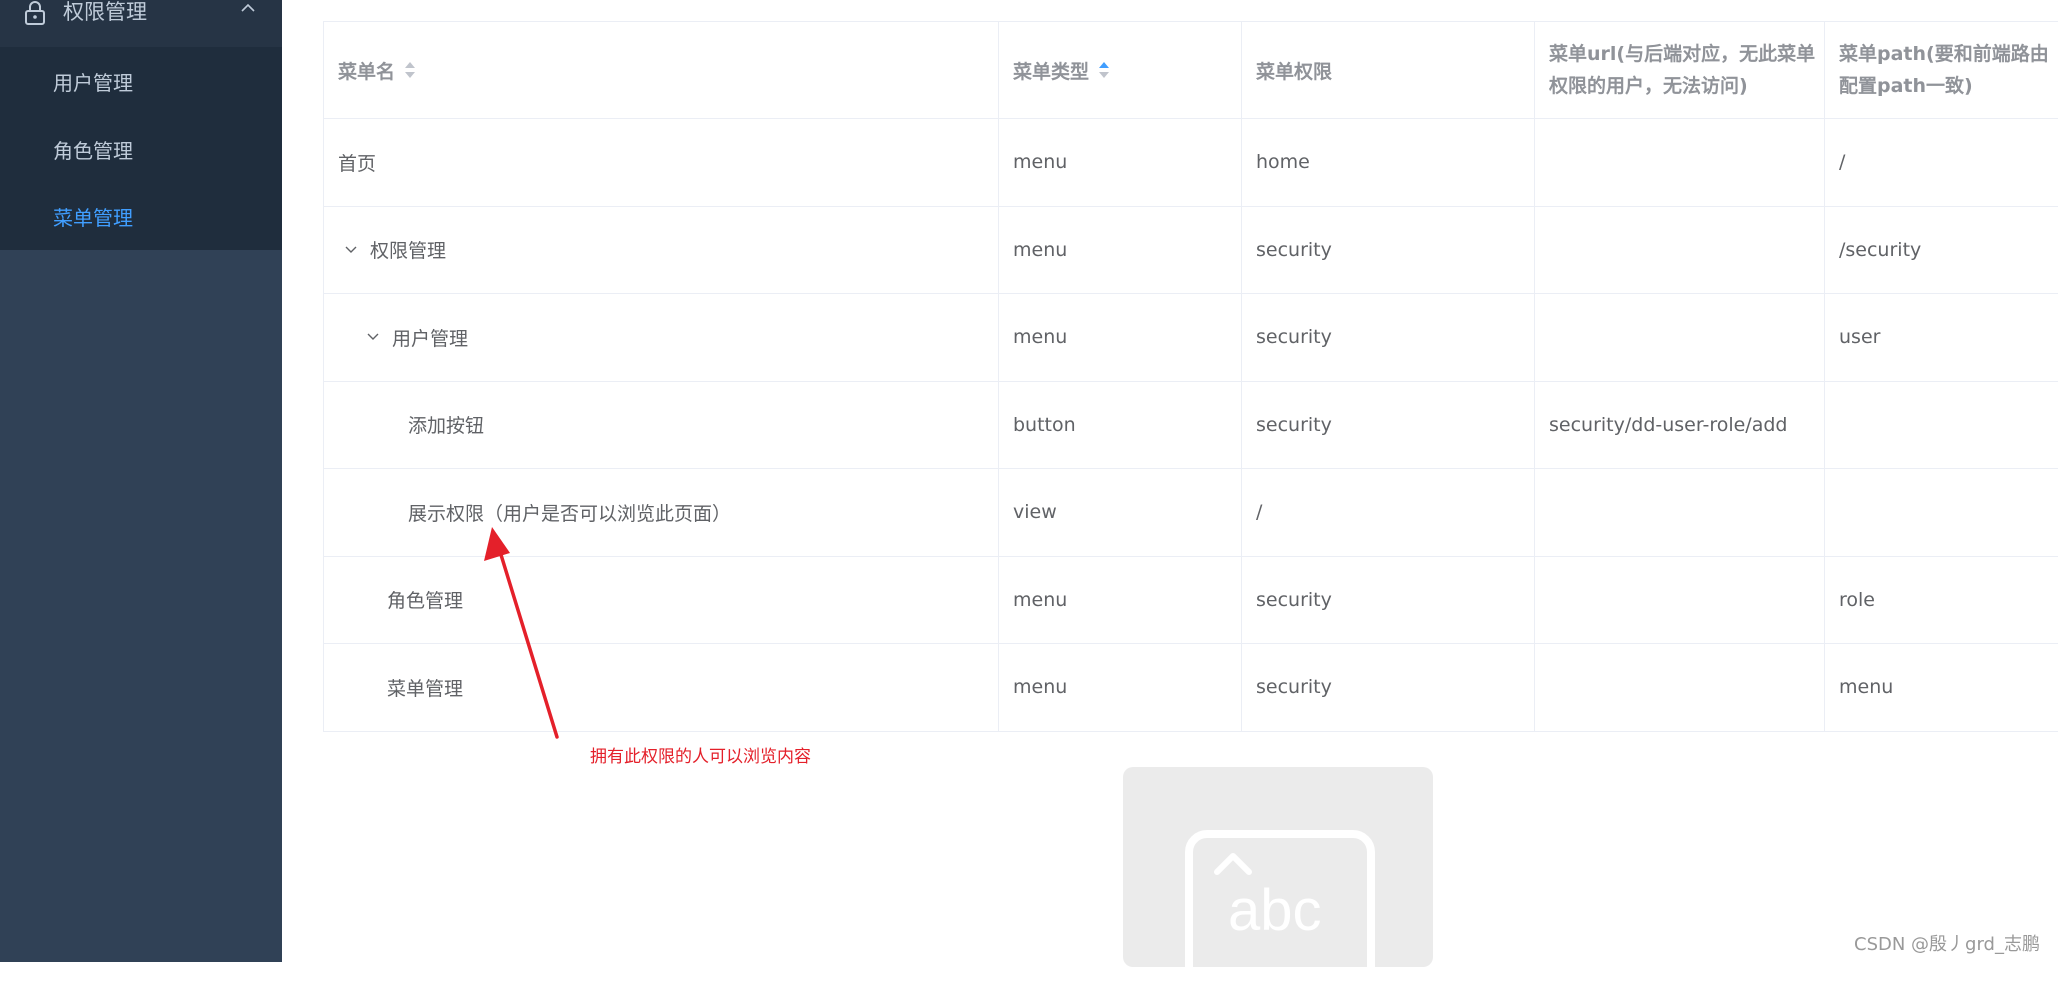  I want to click on header-perm-label: 菜单权限, so click(1294, 71).